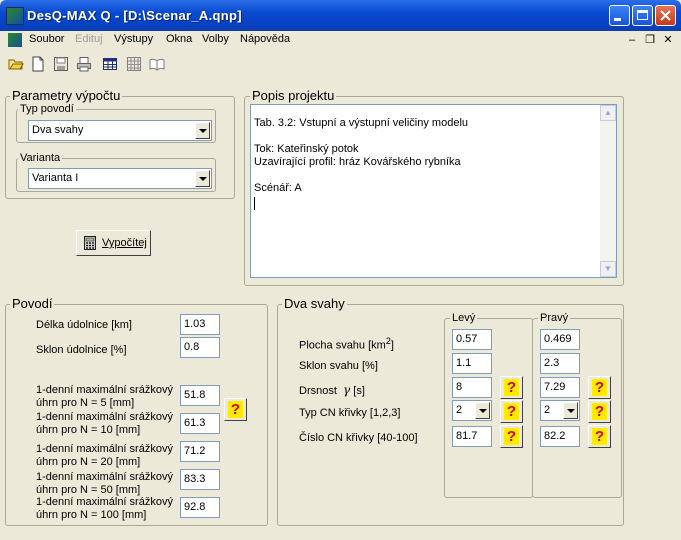 The width and height of the screenshot is (681, 540). Describe the element at coordinates (560, 339) in the screenshot. I see `pravy-plocha-input: 0.469` at that location.